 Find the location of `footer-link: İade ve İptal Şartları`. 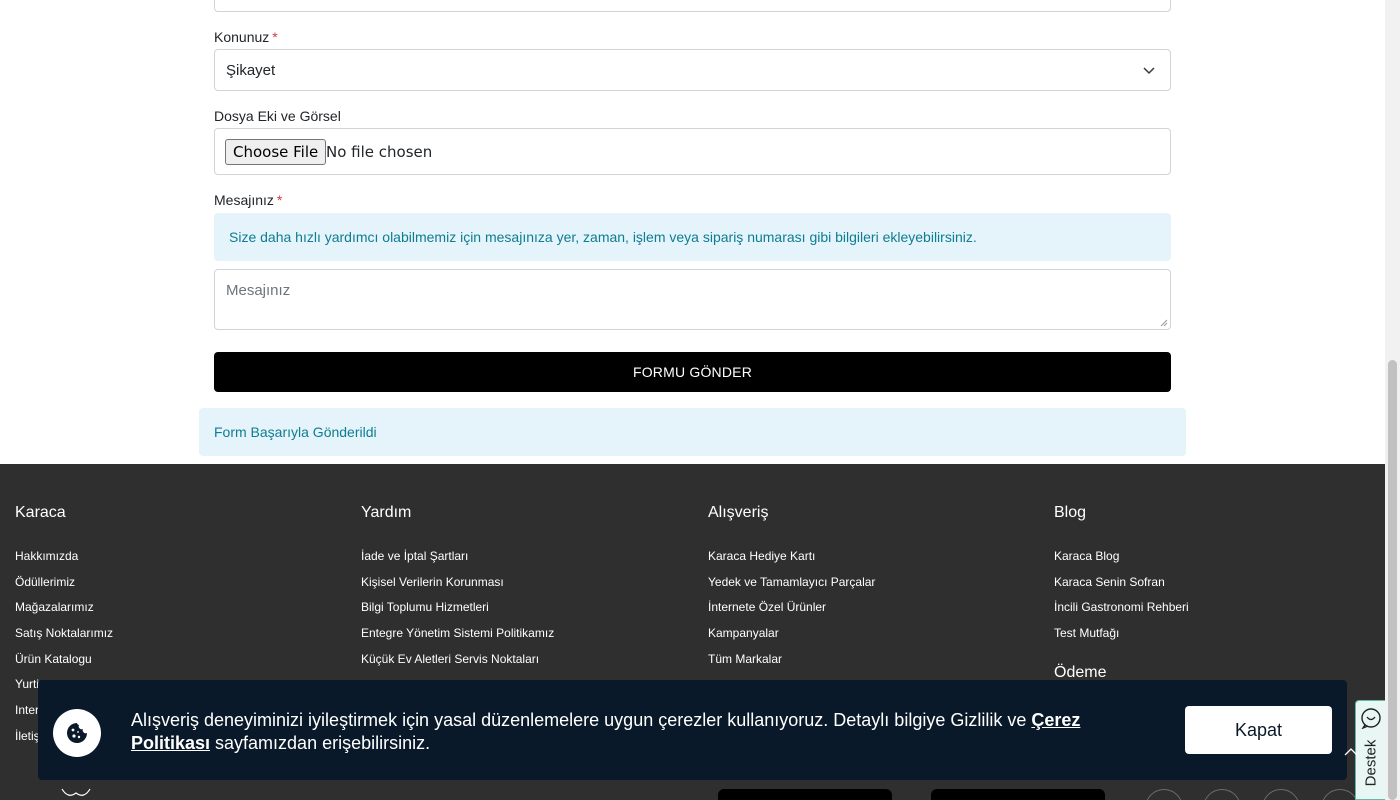

footer-link: İade ve İptal Şartları is located at coordinates (457, 562).